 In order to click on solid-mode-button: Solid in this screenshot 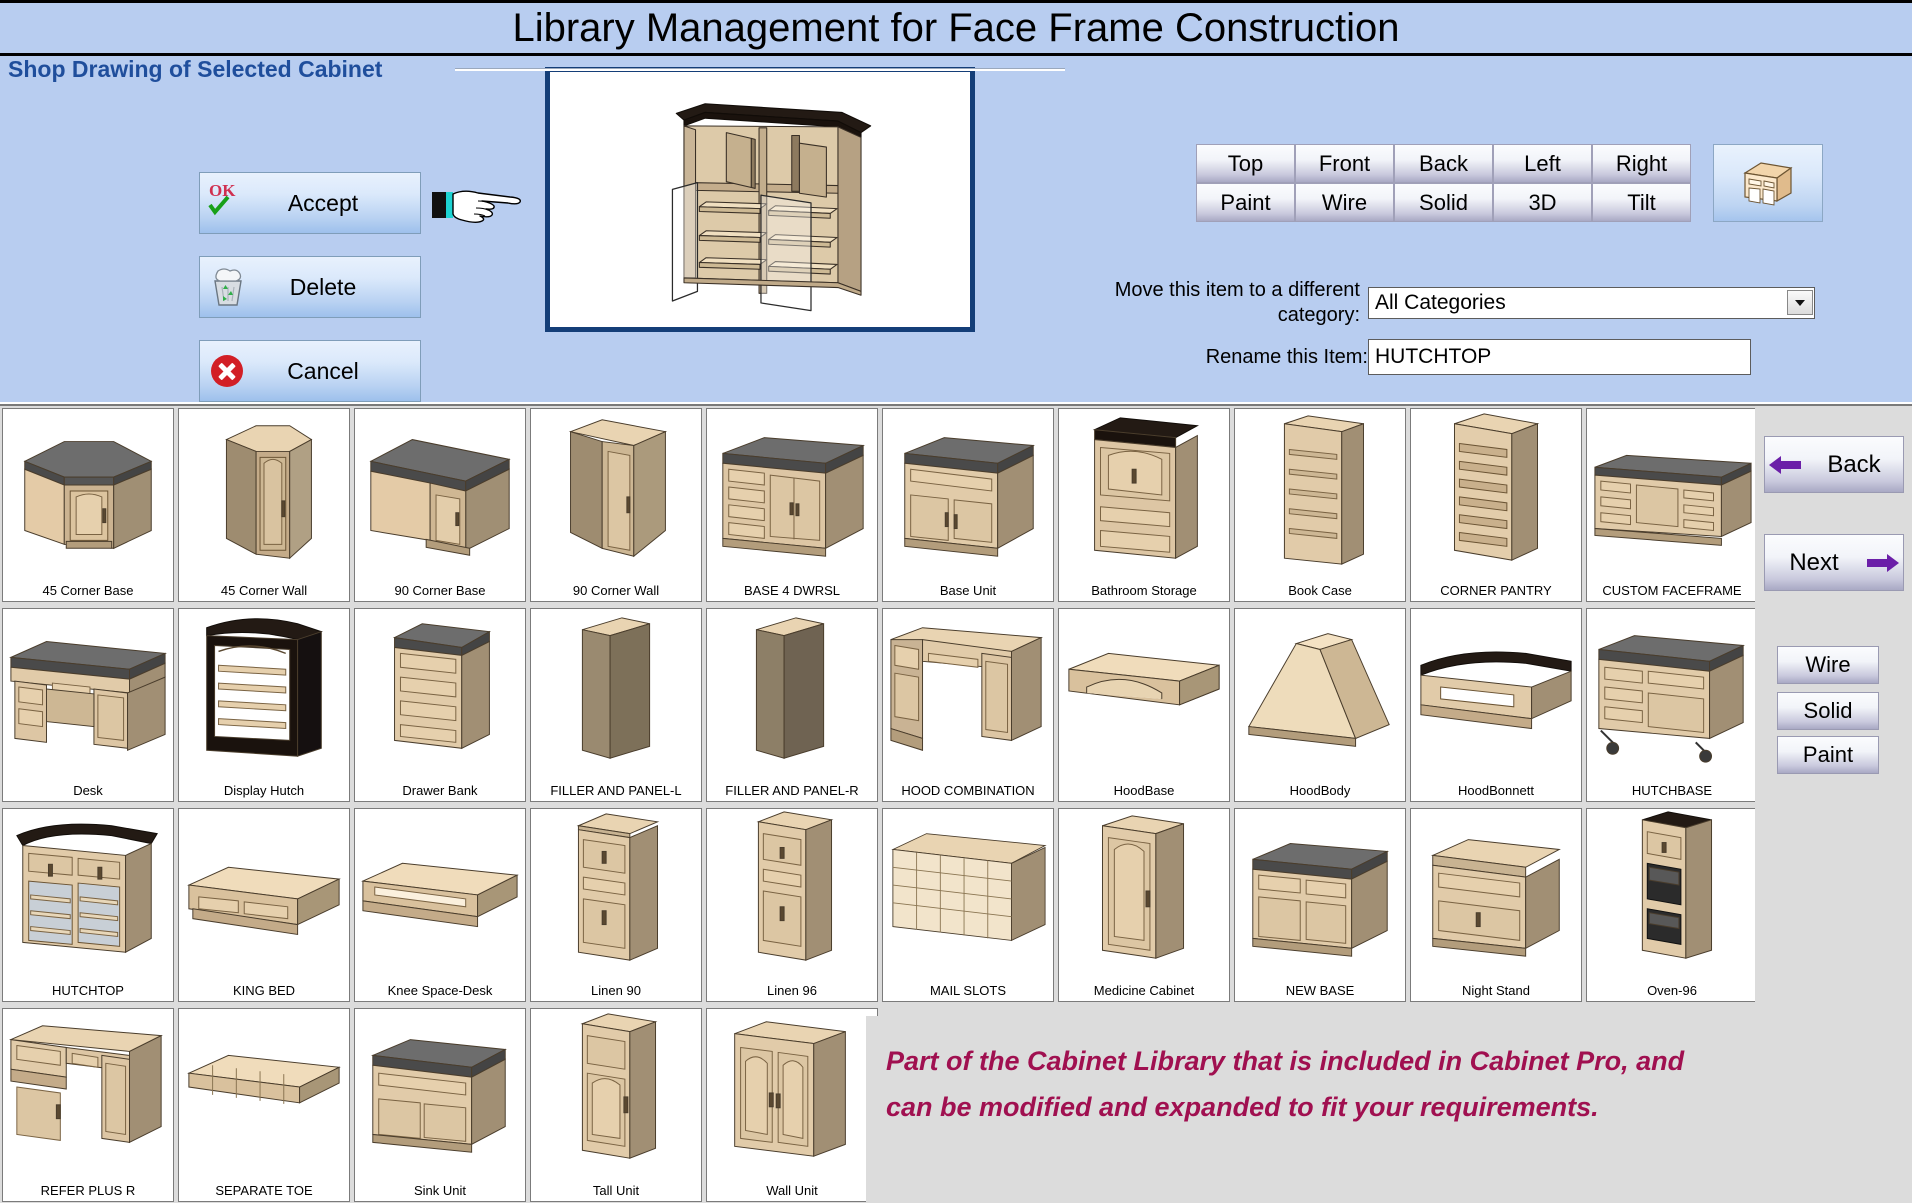, I will do `click(1828, 711)`.